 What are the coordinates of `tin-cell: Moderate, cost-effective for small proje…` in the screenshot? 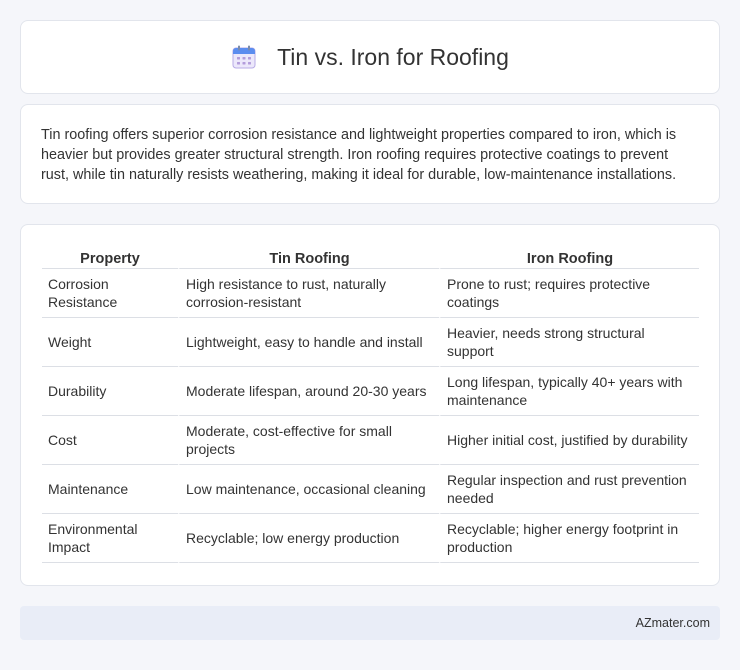 It's located at (308, 440).